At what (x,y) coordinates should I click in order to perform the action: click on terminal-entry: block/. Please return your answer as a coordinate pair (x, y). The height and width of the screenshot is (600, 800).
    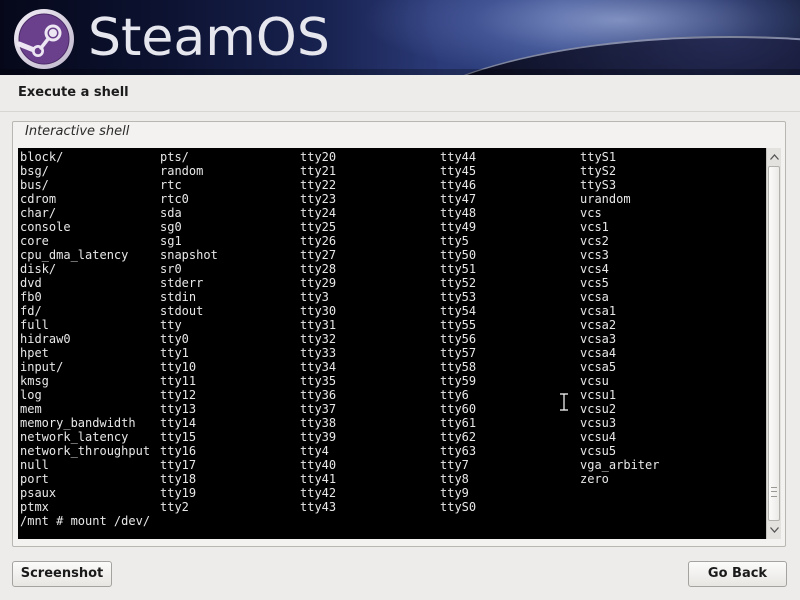
    Looking at the image, I should click on (42, 157).